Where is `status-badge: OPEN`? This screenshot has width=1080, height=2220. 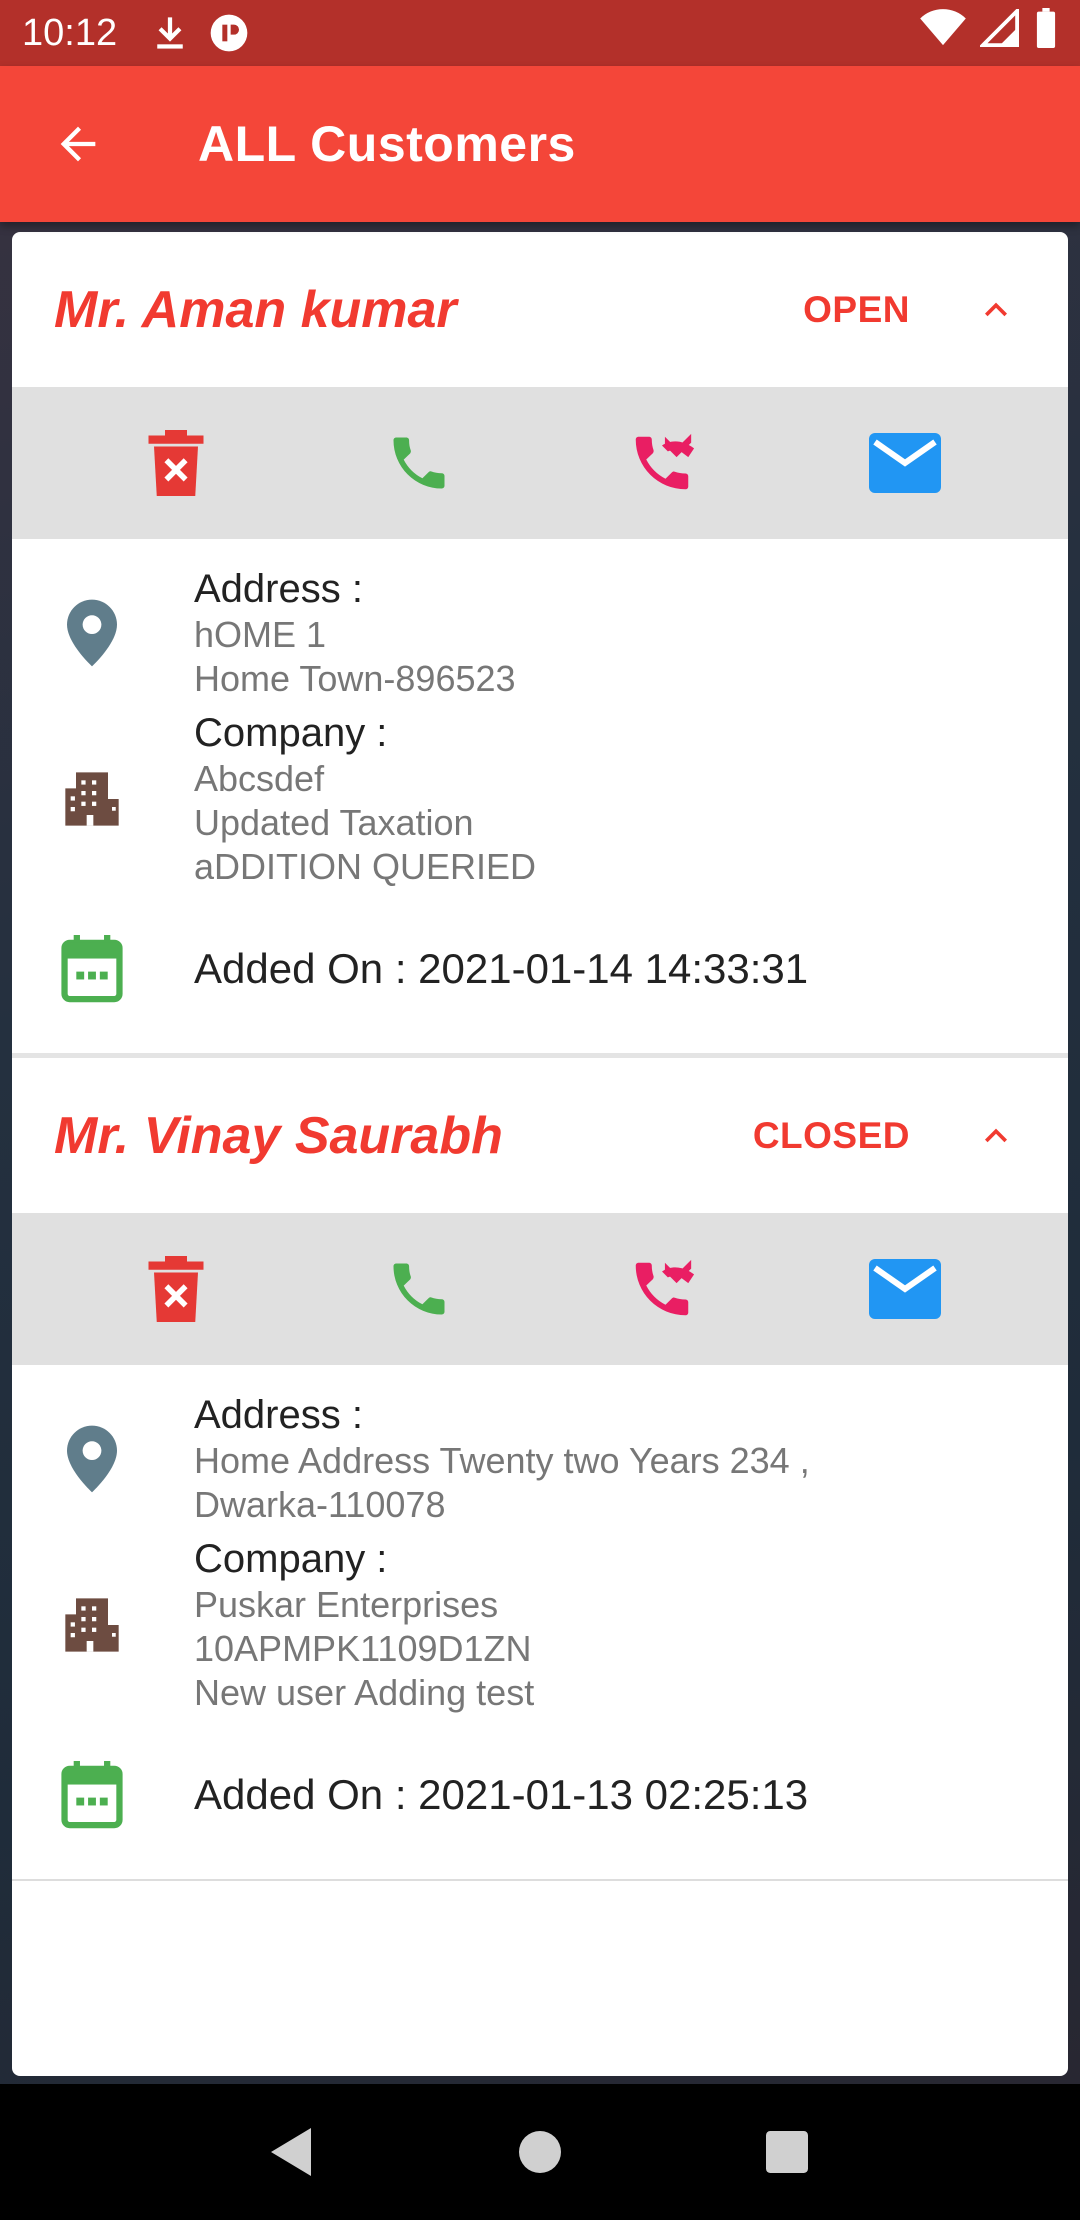 status-badge: OPEN is located at coordinates (856, 309).